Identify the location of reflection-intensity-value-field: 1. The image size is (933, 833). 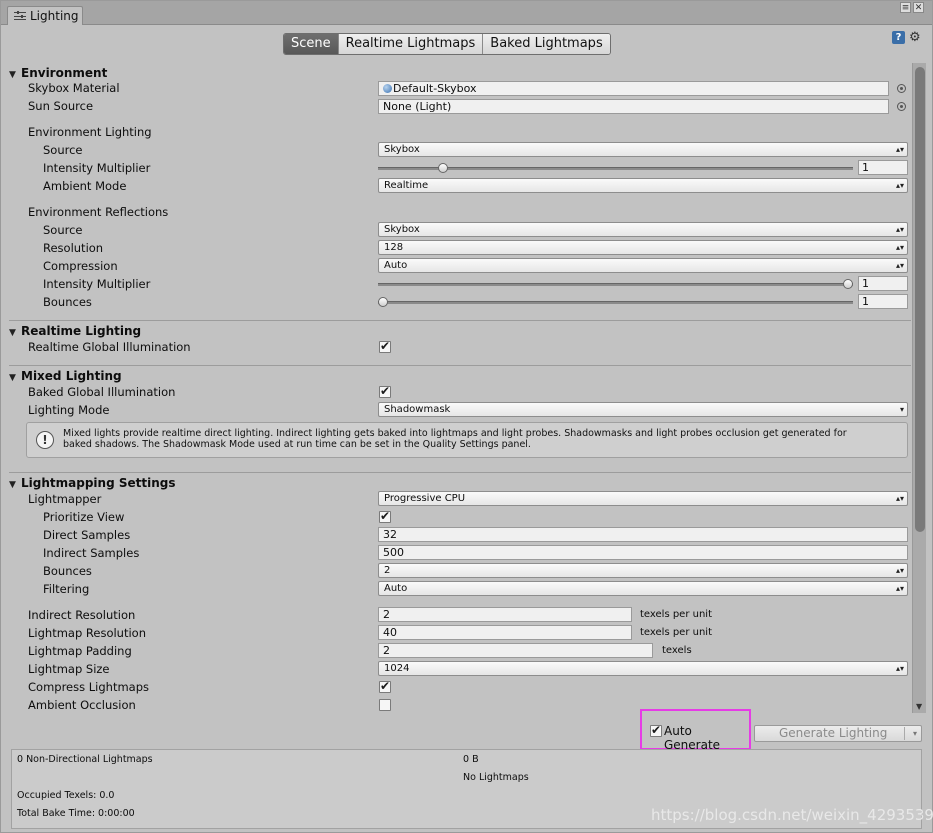
(883, 283).